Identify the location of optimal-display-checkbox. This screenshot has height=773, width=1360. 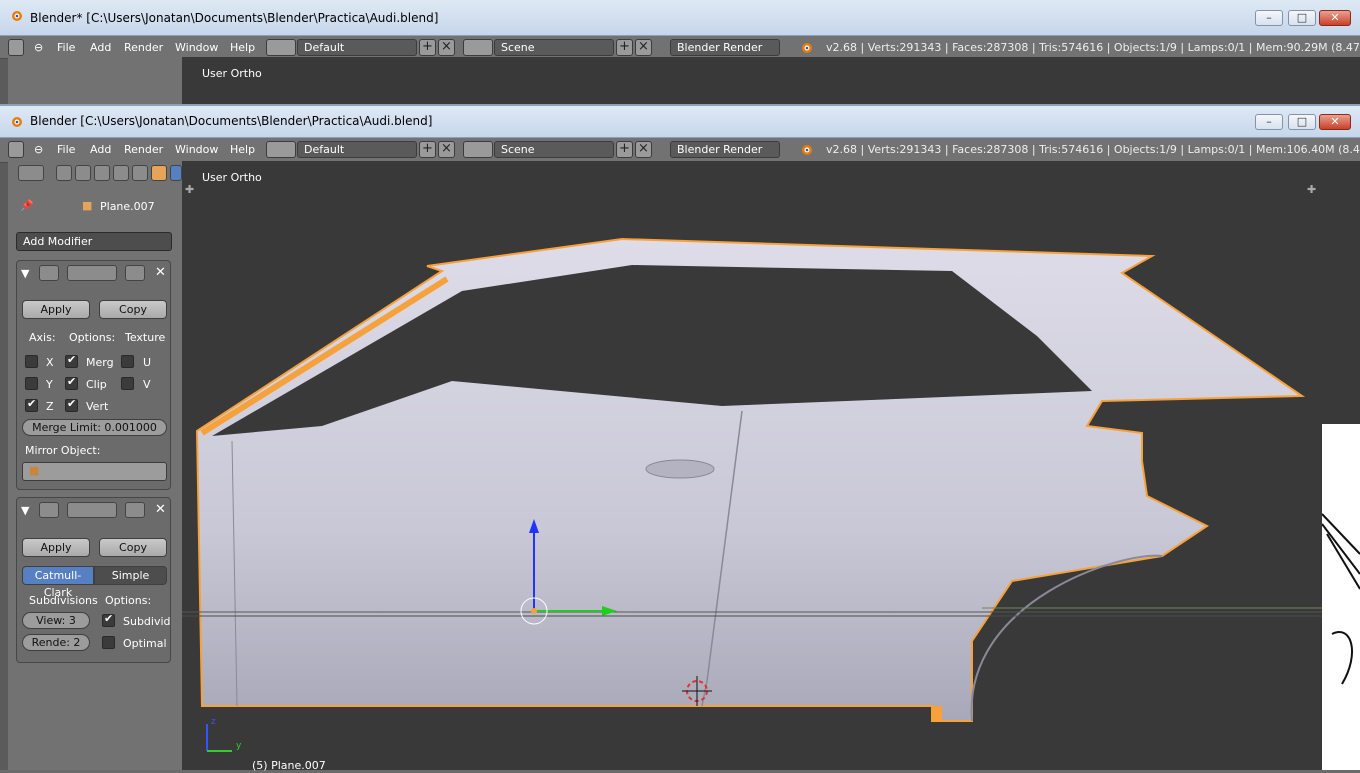
(108, 642).